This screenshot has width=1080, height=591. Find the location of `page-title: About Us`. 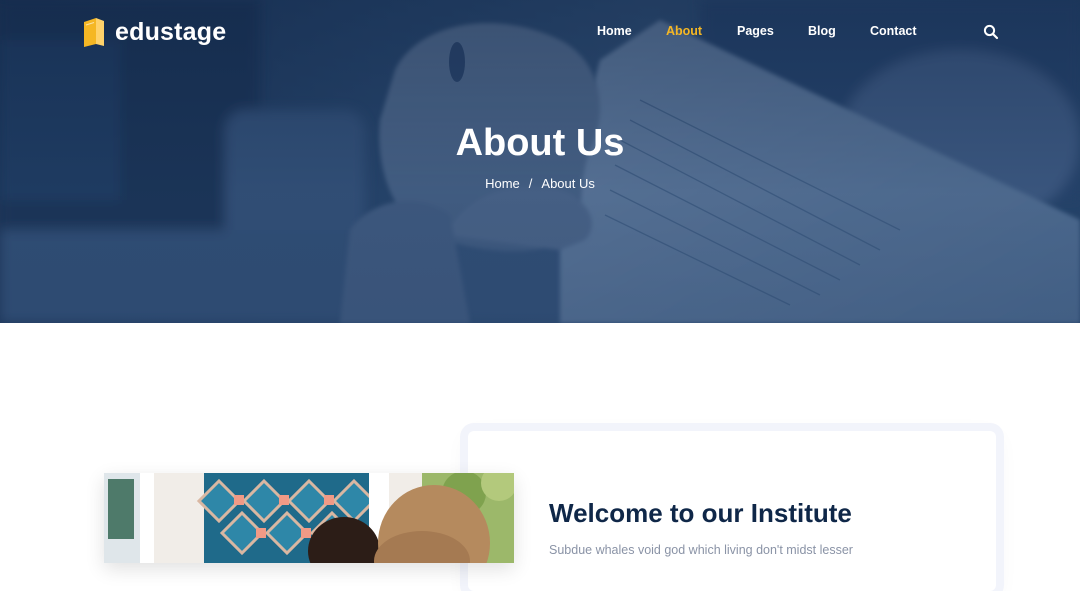

page-title: About Us is located at coordinates (540, 143).